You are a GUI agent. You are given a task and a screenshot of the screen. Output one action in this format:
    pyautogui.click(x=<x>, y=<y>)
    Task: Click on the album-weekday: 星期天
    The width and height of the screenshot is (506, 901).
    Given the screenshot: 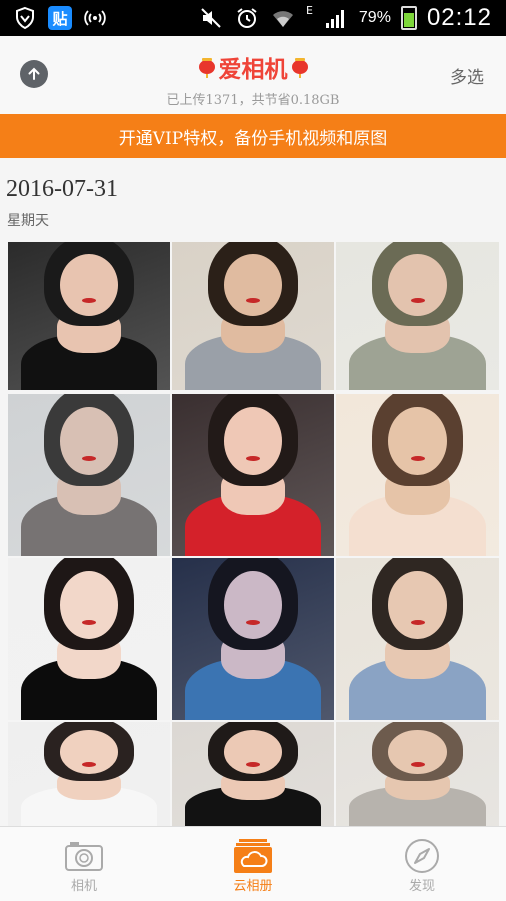 What is the action you would take?
    pyautogui.click(x=28, y=221)
    